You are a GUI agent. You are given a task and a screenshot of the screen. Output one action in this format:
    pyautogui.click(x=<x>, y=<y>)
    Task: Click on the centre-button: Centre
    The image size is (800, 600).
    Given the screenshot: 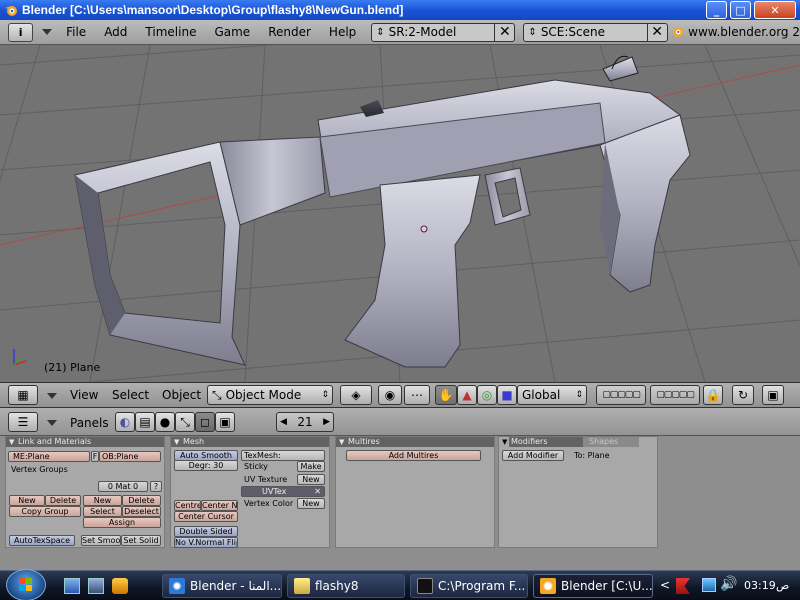 What is the action you would take?
    pyautogui.click(x=187, y=505)
    